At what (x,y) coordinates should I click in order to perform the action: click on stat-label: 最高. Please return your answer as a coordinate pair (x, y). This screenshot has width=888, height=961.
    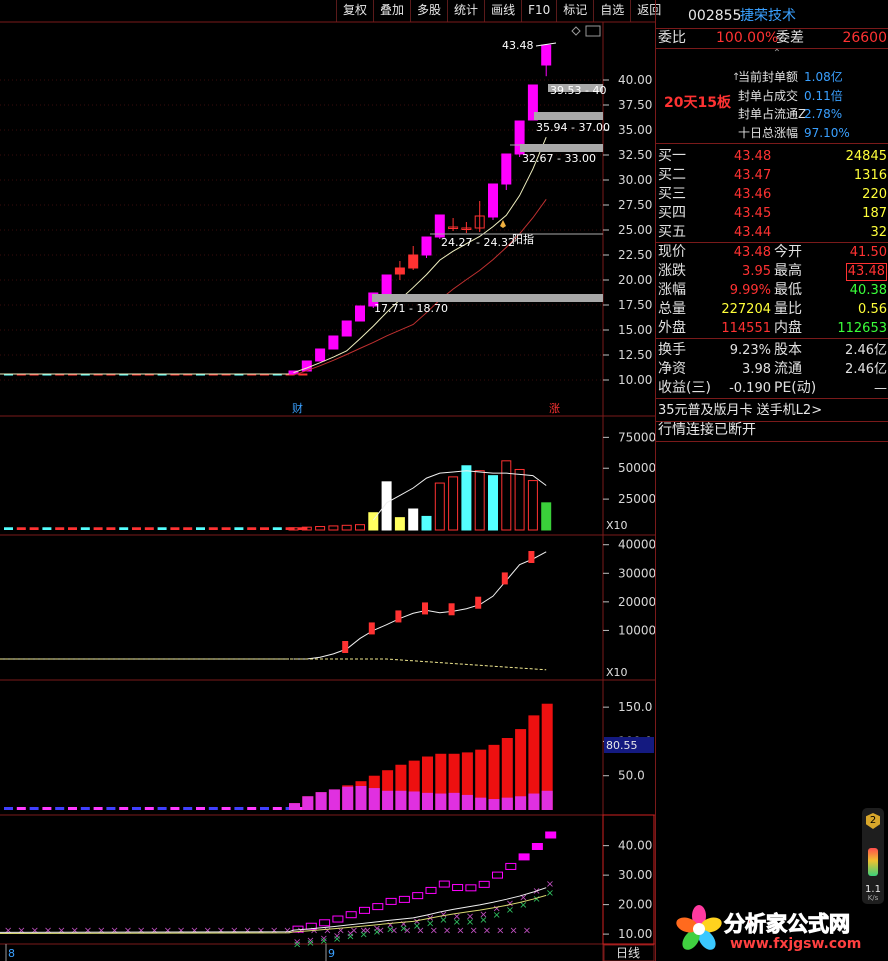
    Looking at the image, I should click on (788, 271).